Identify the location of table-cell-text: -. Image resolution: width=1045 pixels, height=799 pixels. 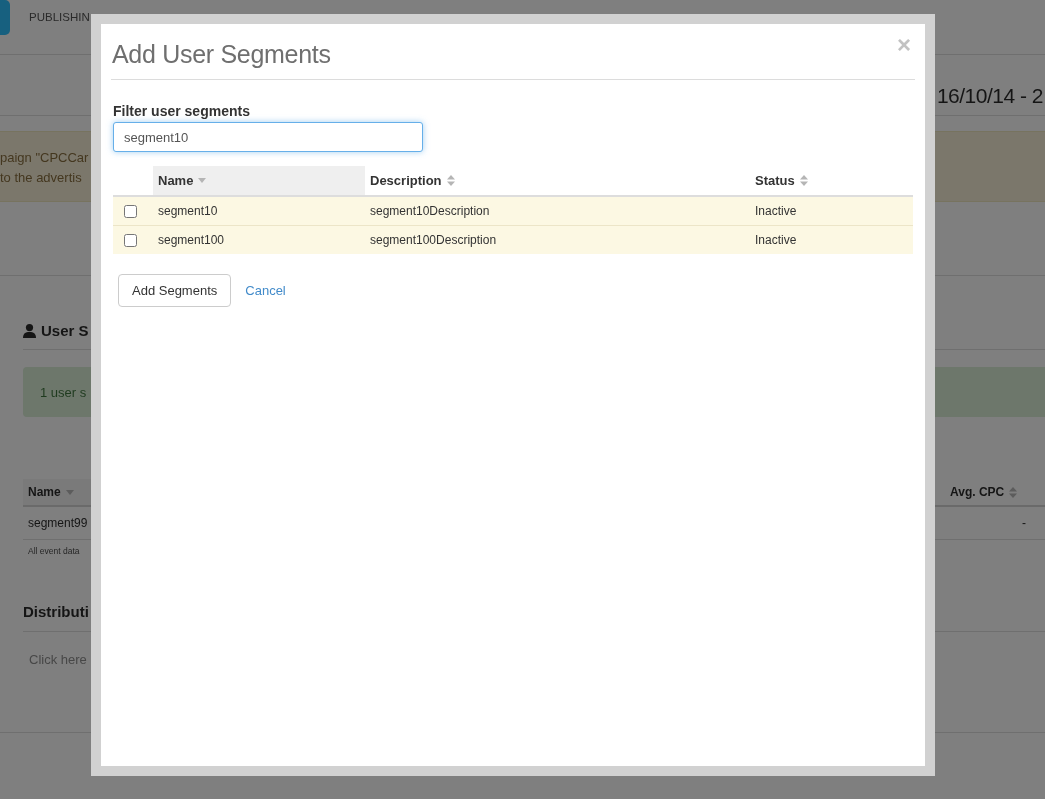
(1024, 523).